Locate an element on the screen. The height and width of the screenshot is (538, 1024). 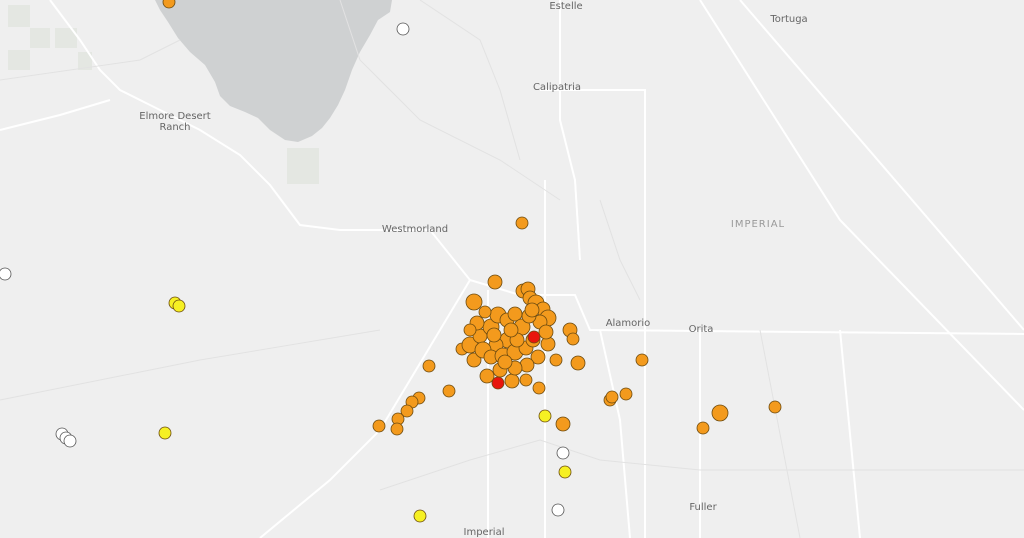
place-label-elmore-line1: Elmore Desert is located at coordinates (175, 116).